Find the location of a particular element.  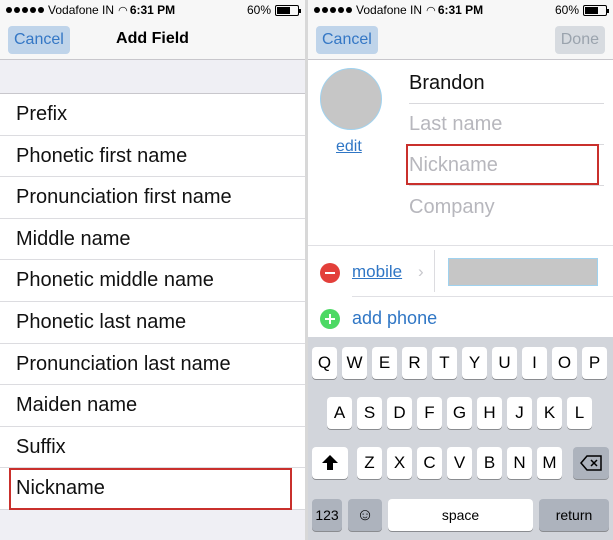

key-y: Y is located at coordinates (474, 363).